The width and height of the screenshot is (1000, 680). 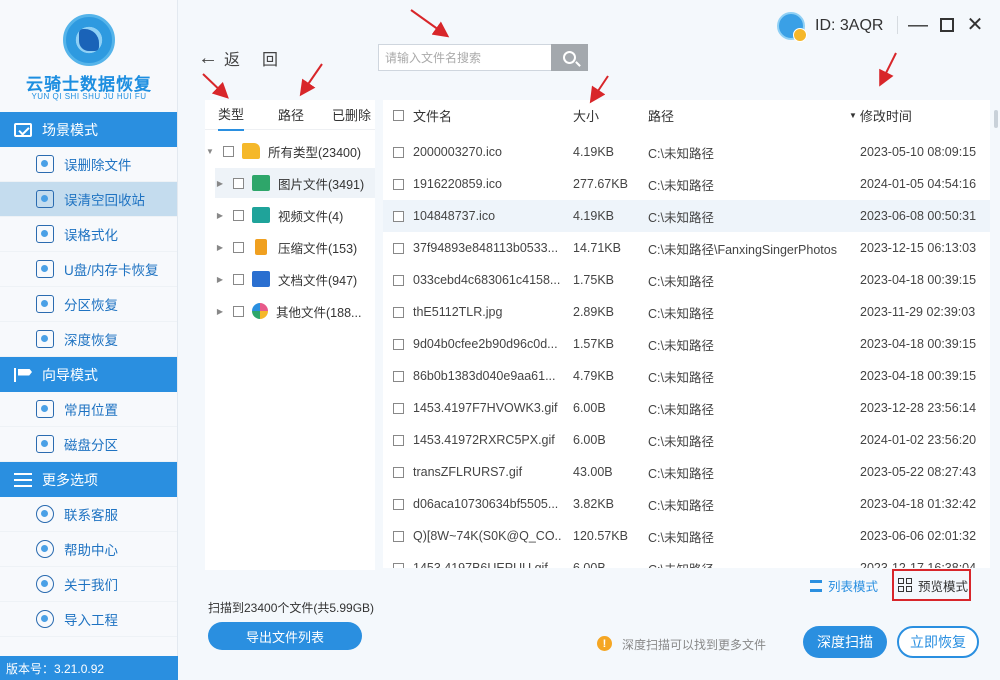 What do you see at coordinates (88, 199) in the screenshot?
I see `nav-item-recycle-bin: 误清空回收站` at bounding box center [88, 199].